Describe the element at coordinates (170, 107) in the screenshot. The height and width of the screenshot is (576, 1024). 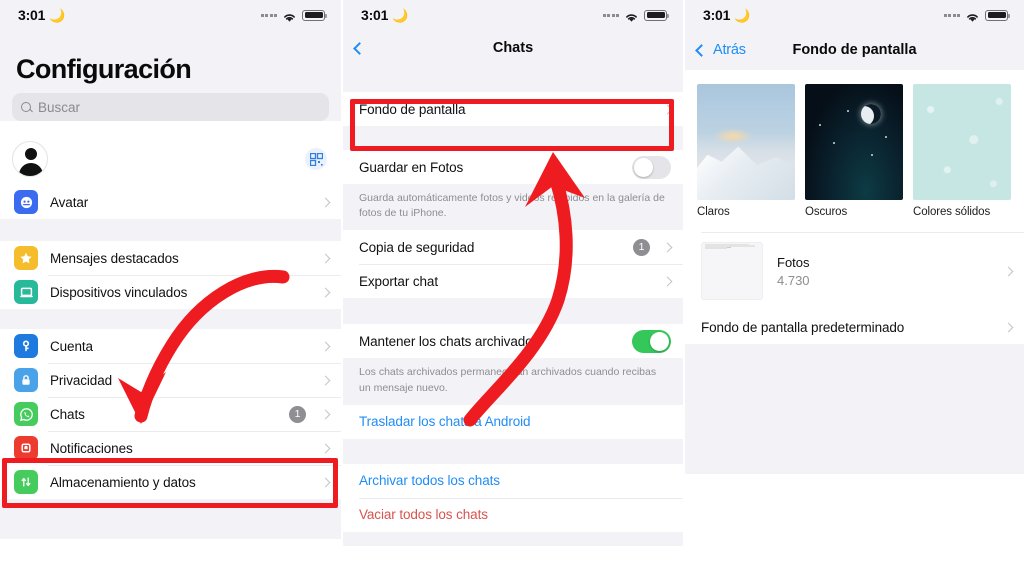
I see `search-input: Buscar` at that location.